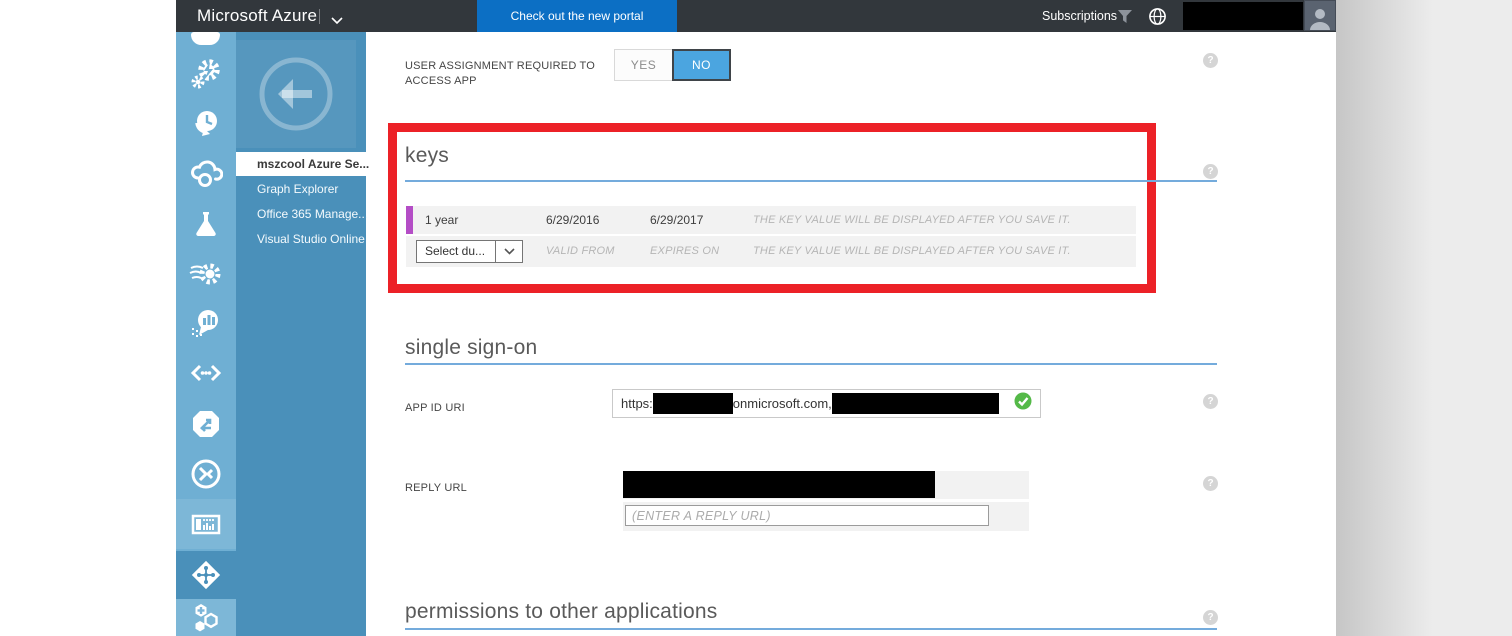  I want to click on back-arrow-icon, so click(296, 94).